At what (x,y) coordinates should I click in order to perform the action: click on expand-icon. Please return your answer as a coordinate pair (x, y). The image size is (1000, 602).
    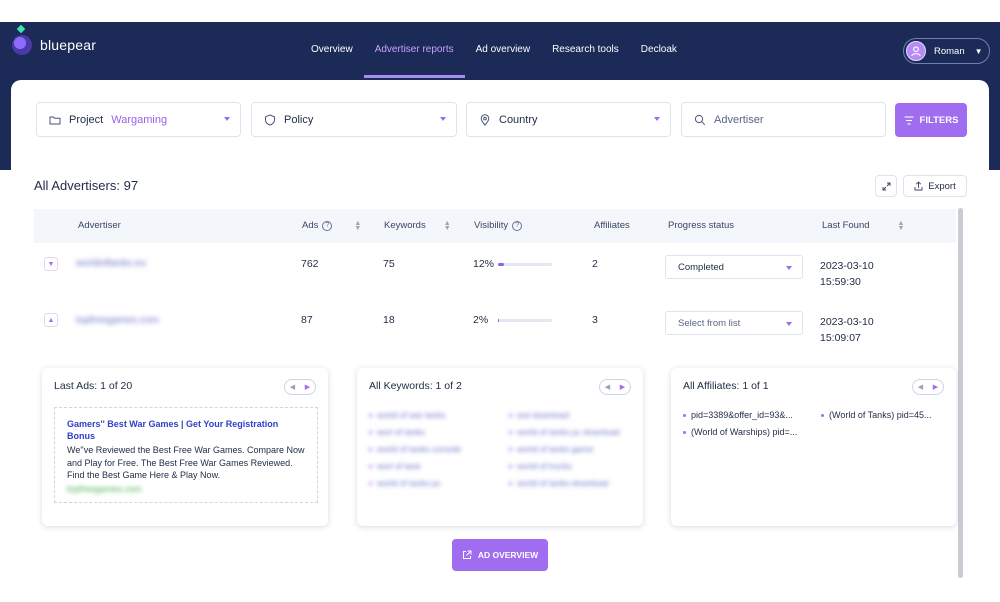
    Looking at the image, I should click on (886, 186).